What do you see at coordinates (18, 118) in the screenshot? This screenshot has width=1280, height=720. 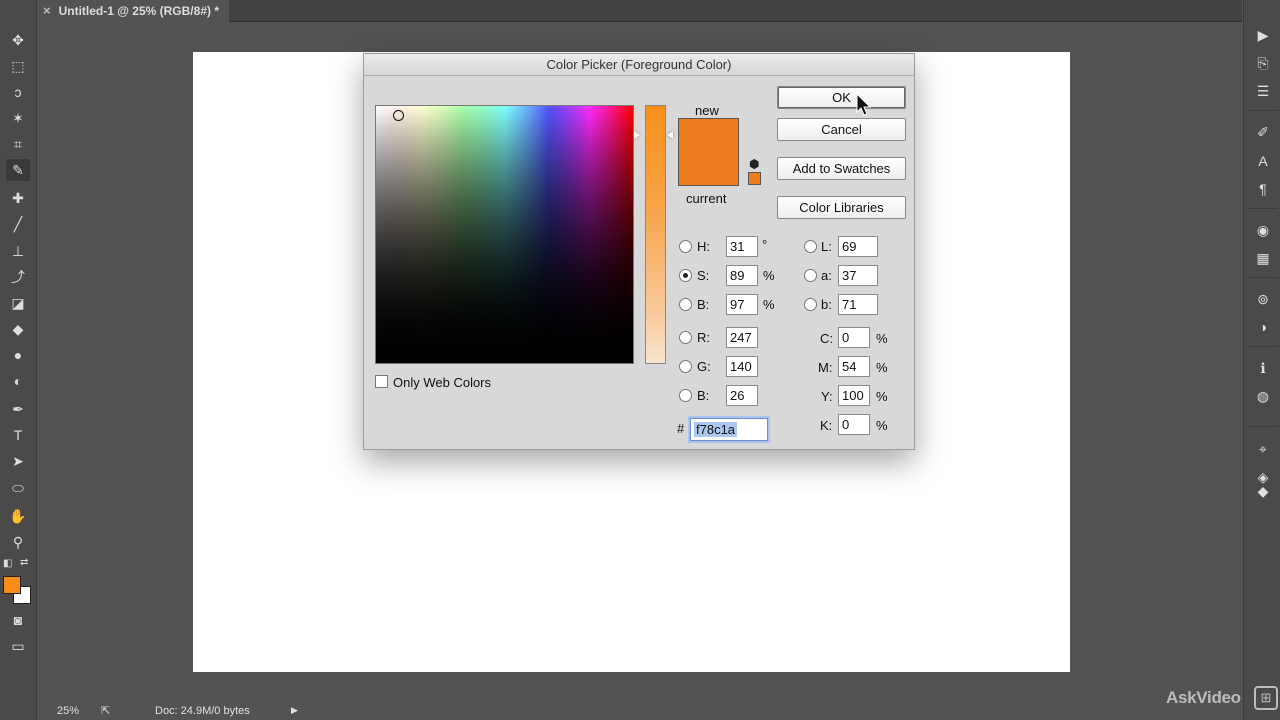 I see `magic-wand-icon: ✶` at bounding box center [18, 118].